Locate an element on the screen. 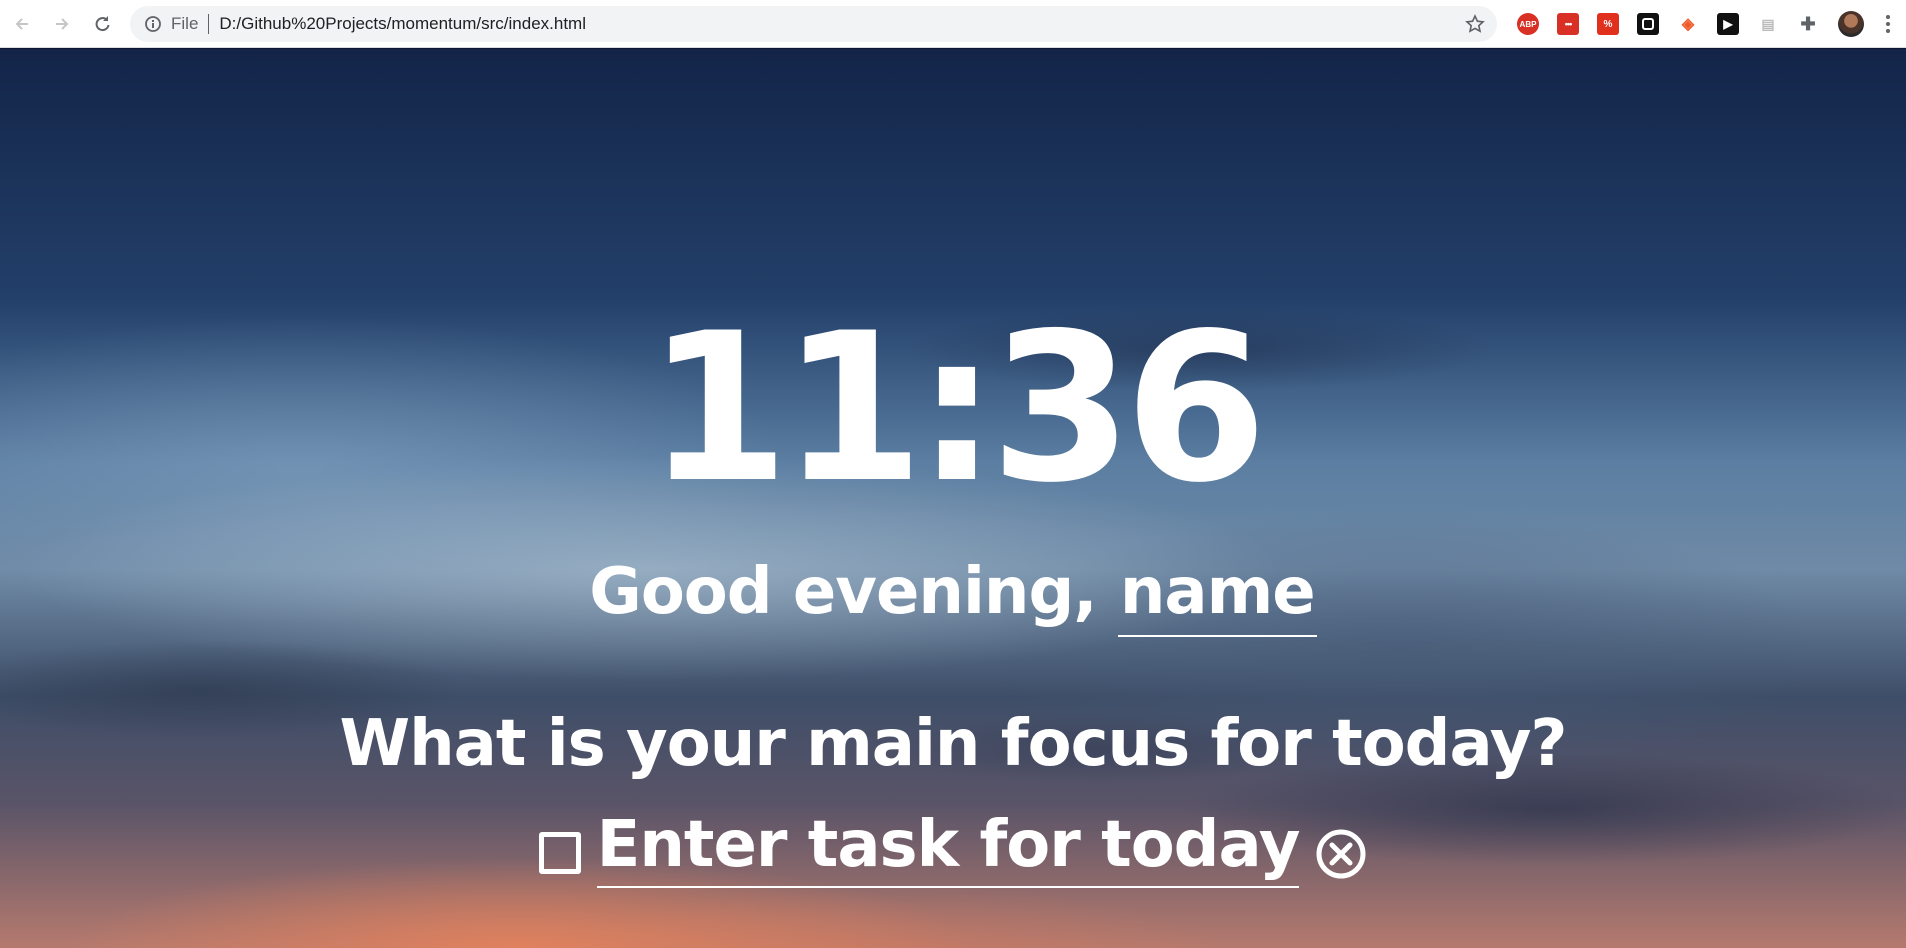  shield-extension-icon: ◈ is located at coordinates (1688, 24).